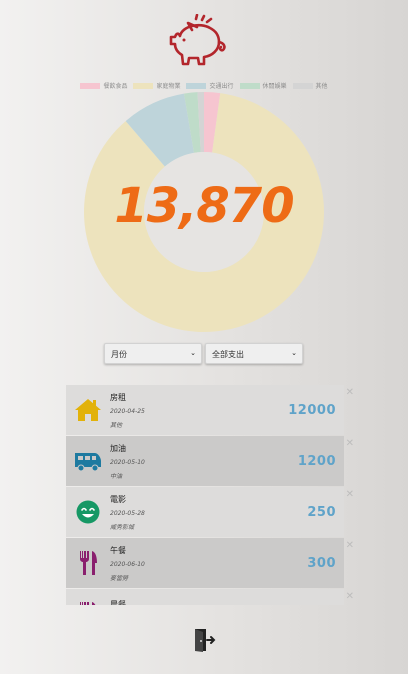  What do you see at coordinates (204, 206) in the screenshot?
I see `total-amount: 13,870` at bounding box center [204, 206].